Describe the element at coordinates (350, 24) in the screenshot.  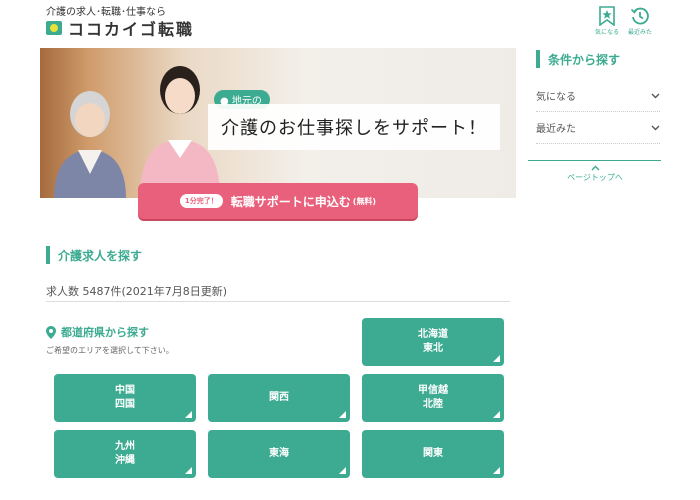
I see `site-header: 介護の求人･転職･仕事なら ココカイゴ転職 気になる 最近みた` at that location.